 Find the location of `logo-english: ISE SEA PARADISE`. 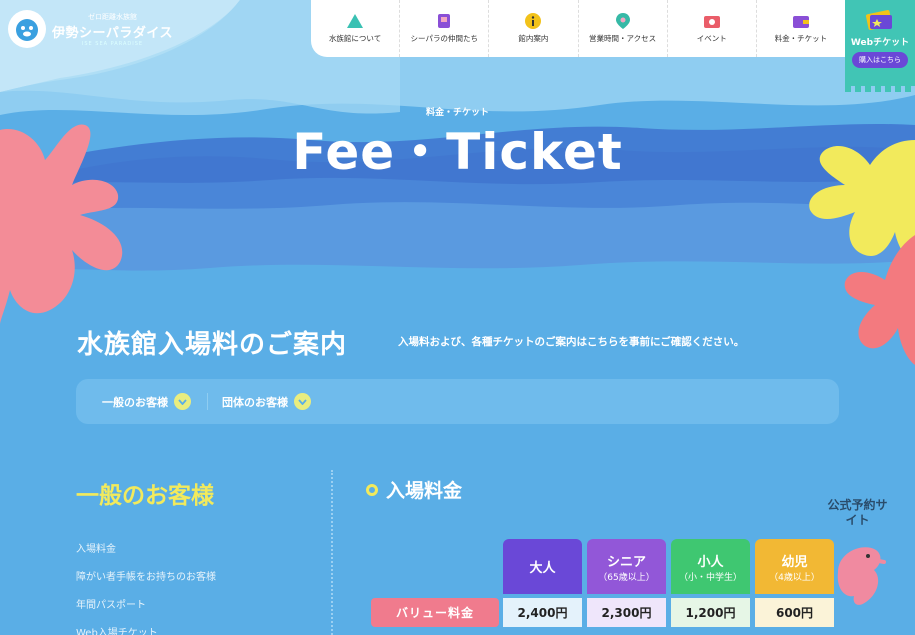

logo-english: ISE SEA PARADISE is located at coordinates (112, 43).